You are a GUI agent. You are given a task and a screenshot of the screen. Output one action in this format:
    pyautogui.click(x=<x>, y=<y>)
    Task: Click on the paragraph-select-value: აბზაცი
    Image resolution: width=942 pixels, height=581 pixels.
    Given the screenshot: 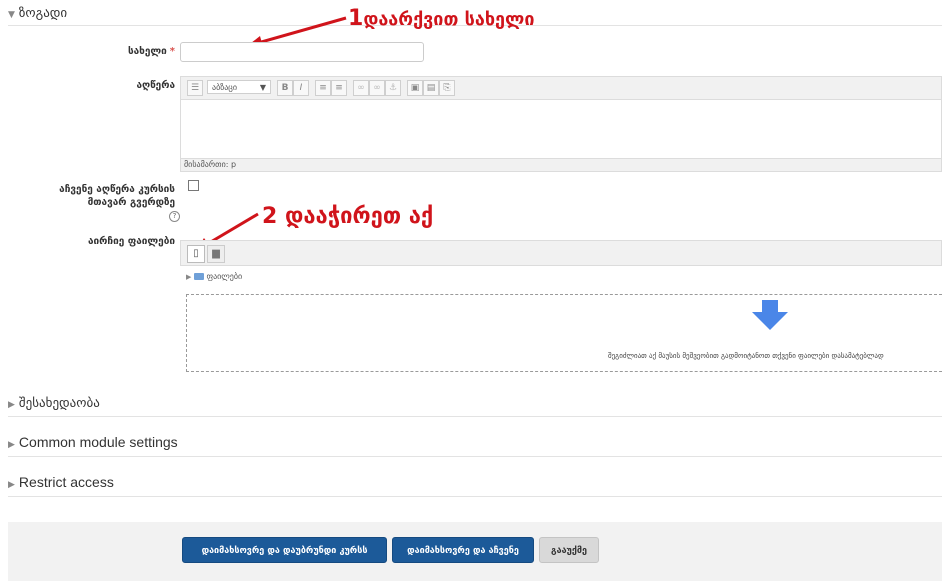 What is the action you would take?
    pyautogui.click(x=224, y=87)
    